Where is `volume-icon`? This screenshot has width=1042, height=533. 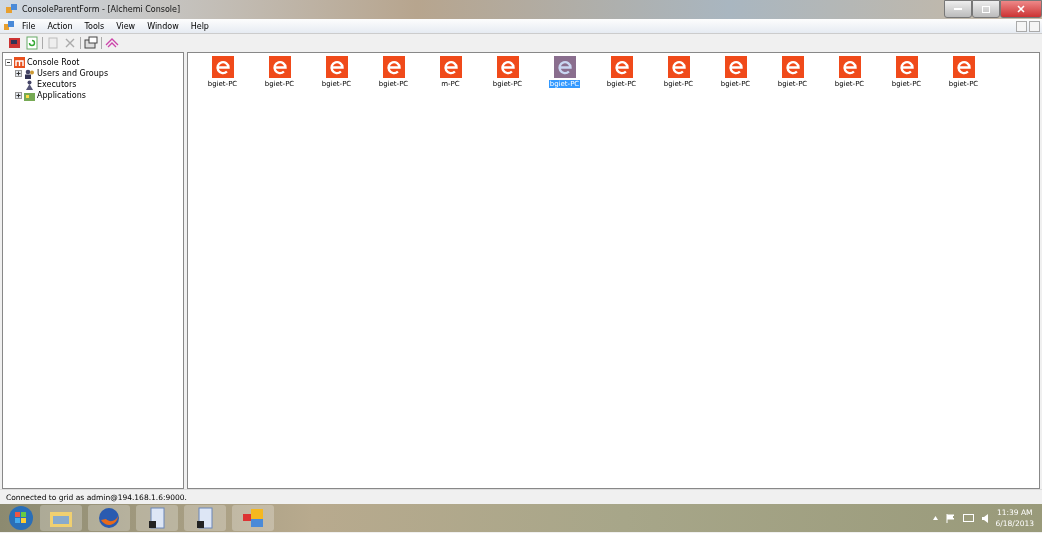 volume-icon is located at coordinates (984, 518).